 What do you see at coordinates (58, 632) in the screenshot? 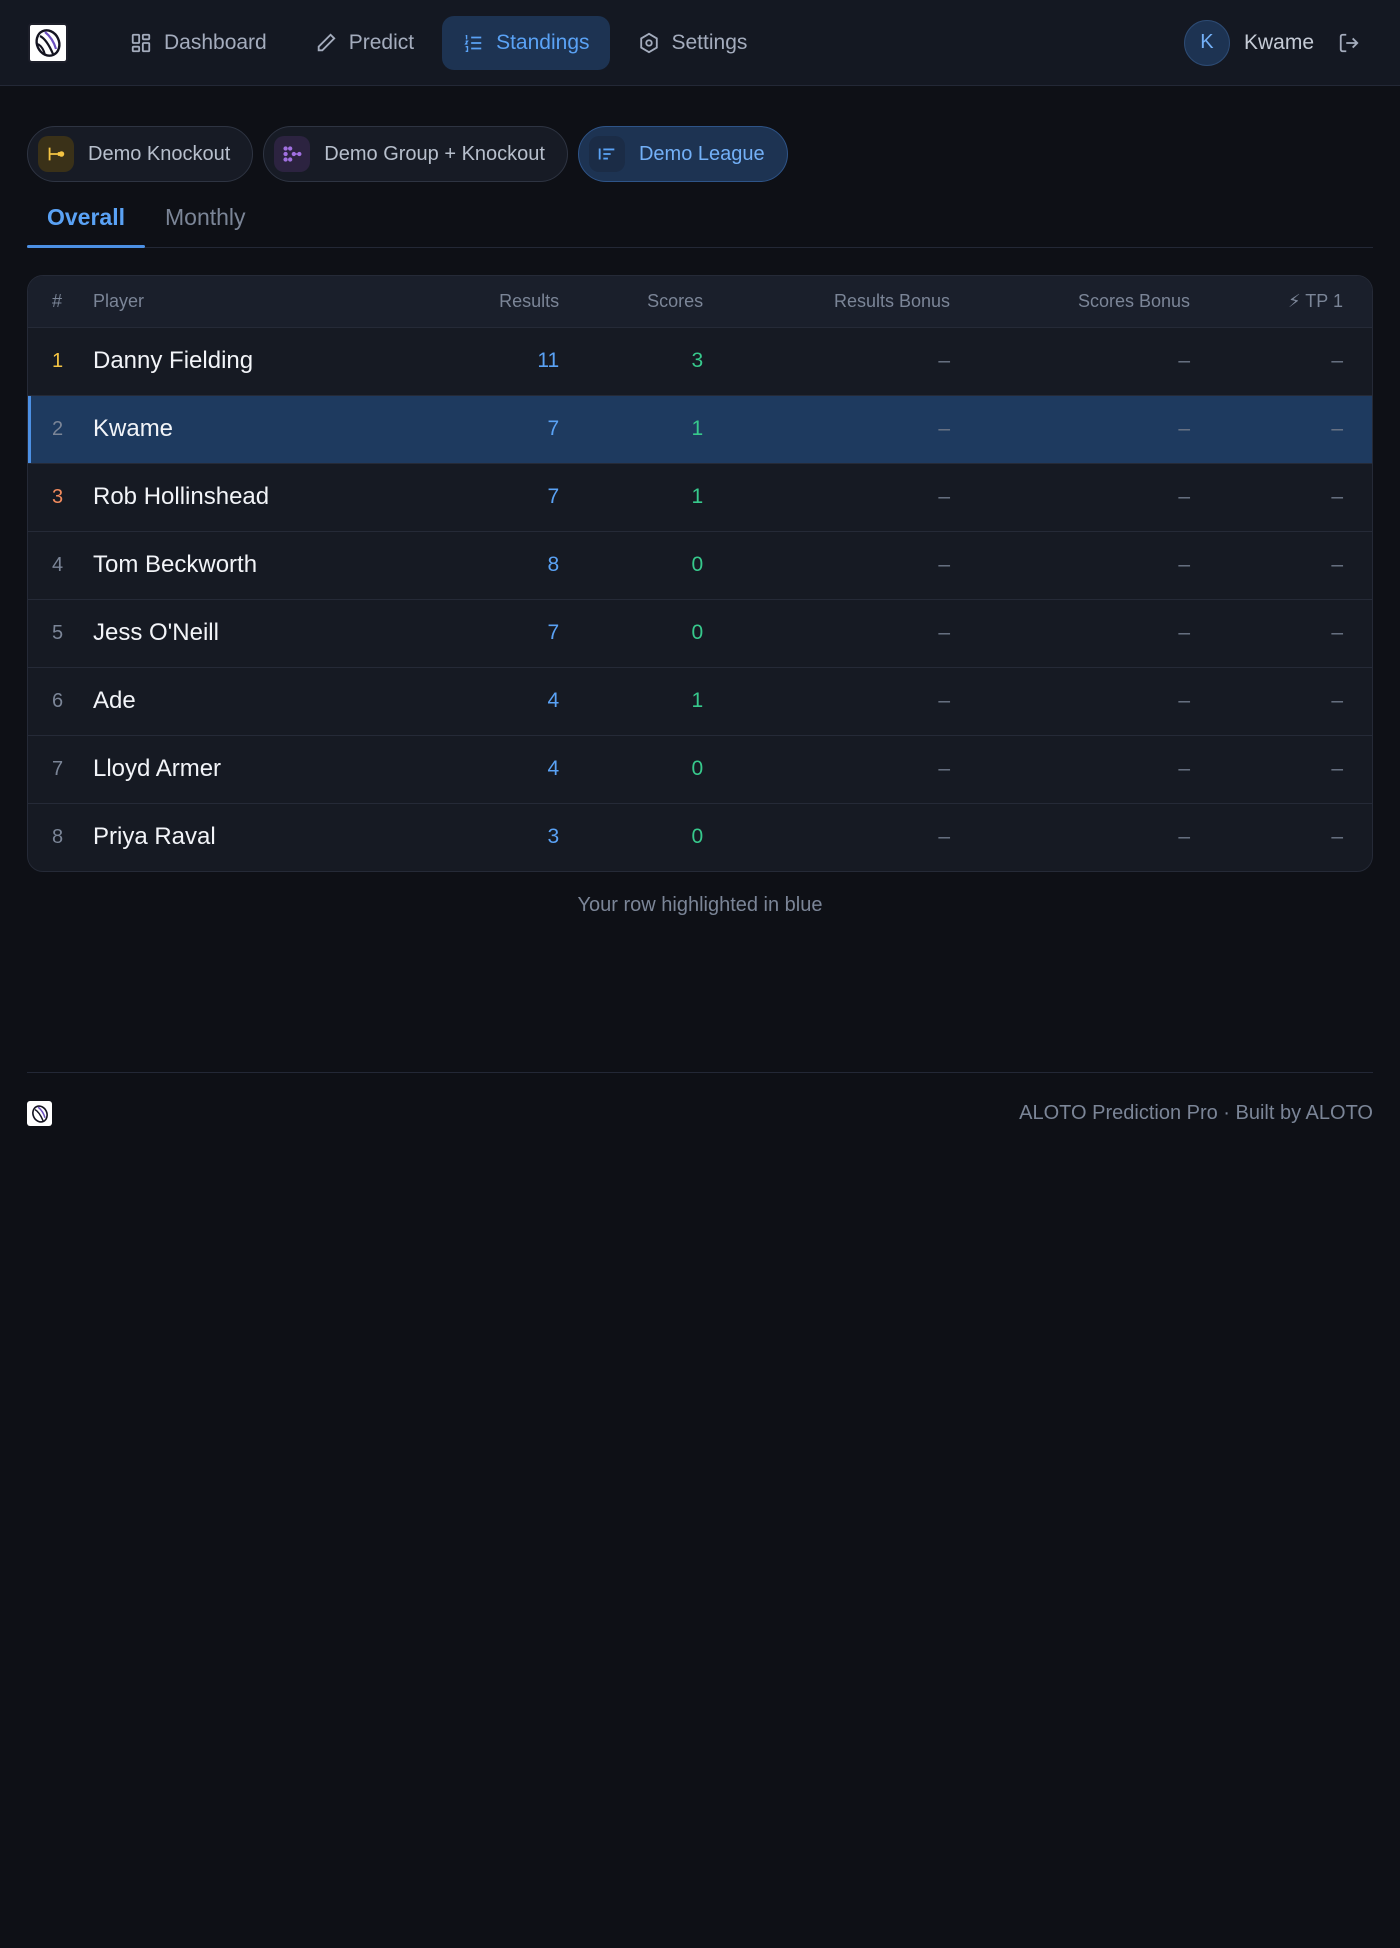
I see `row-rank: 5` at bounding box center [58, 632].